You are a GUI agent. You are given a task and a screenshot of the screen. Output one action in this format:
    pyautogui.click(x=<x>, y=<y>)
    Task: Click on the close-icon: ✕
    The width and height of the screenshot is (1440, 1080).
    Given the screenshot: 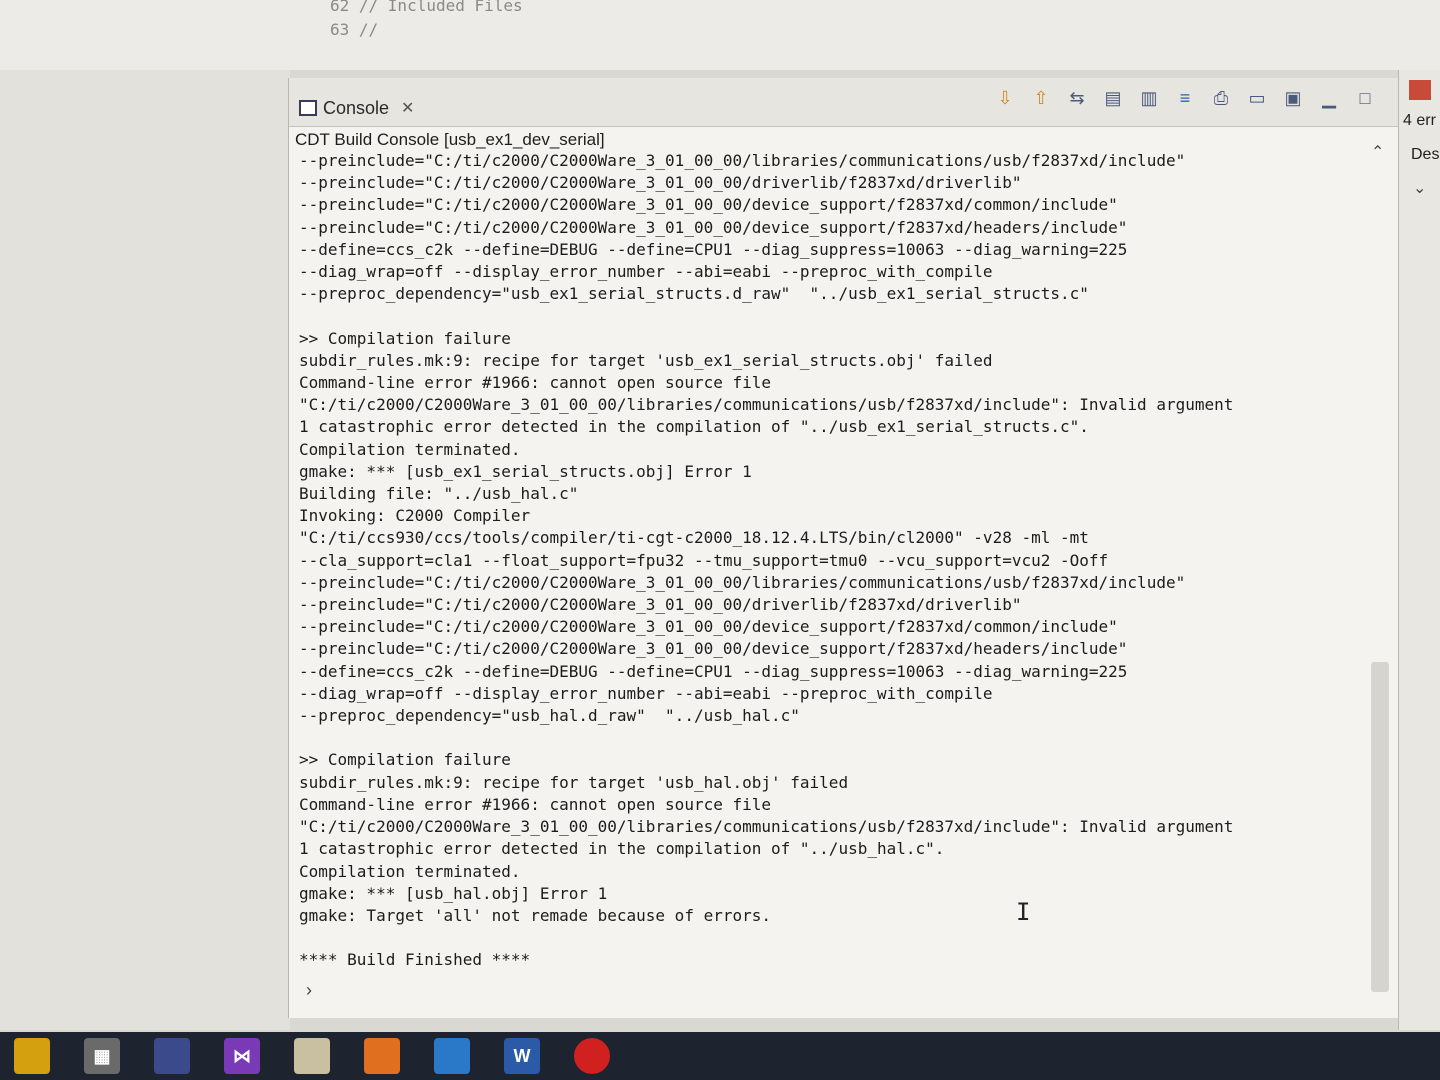 What is the action you would take?
    pyautogui.click(x=407, y=108)
    